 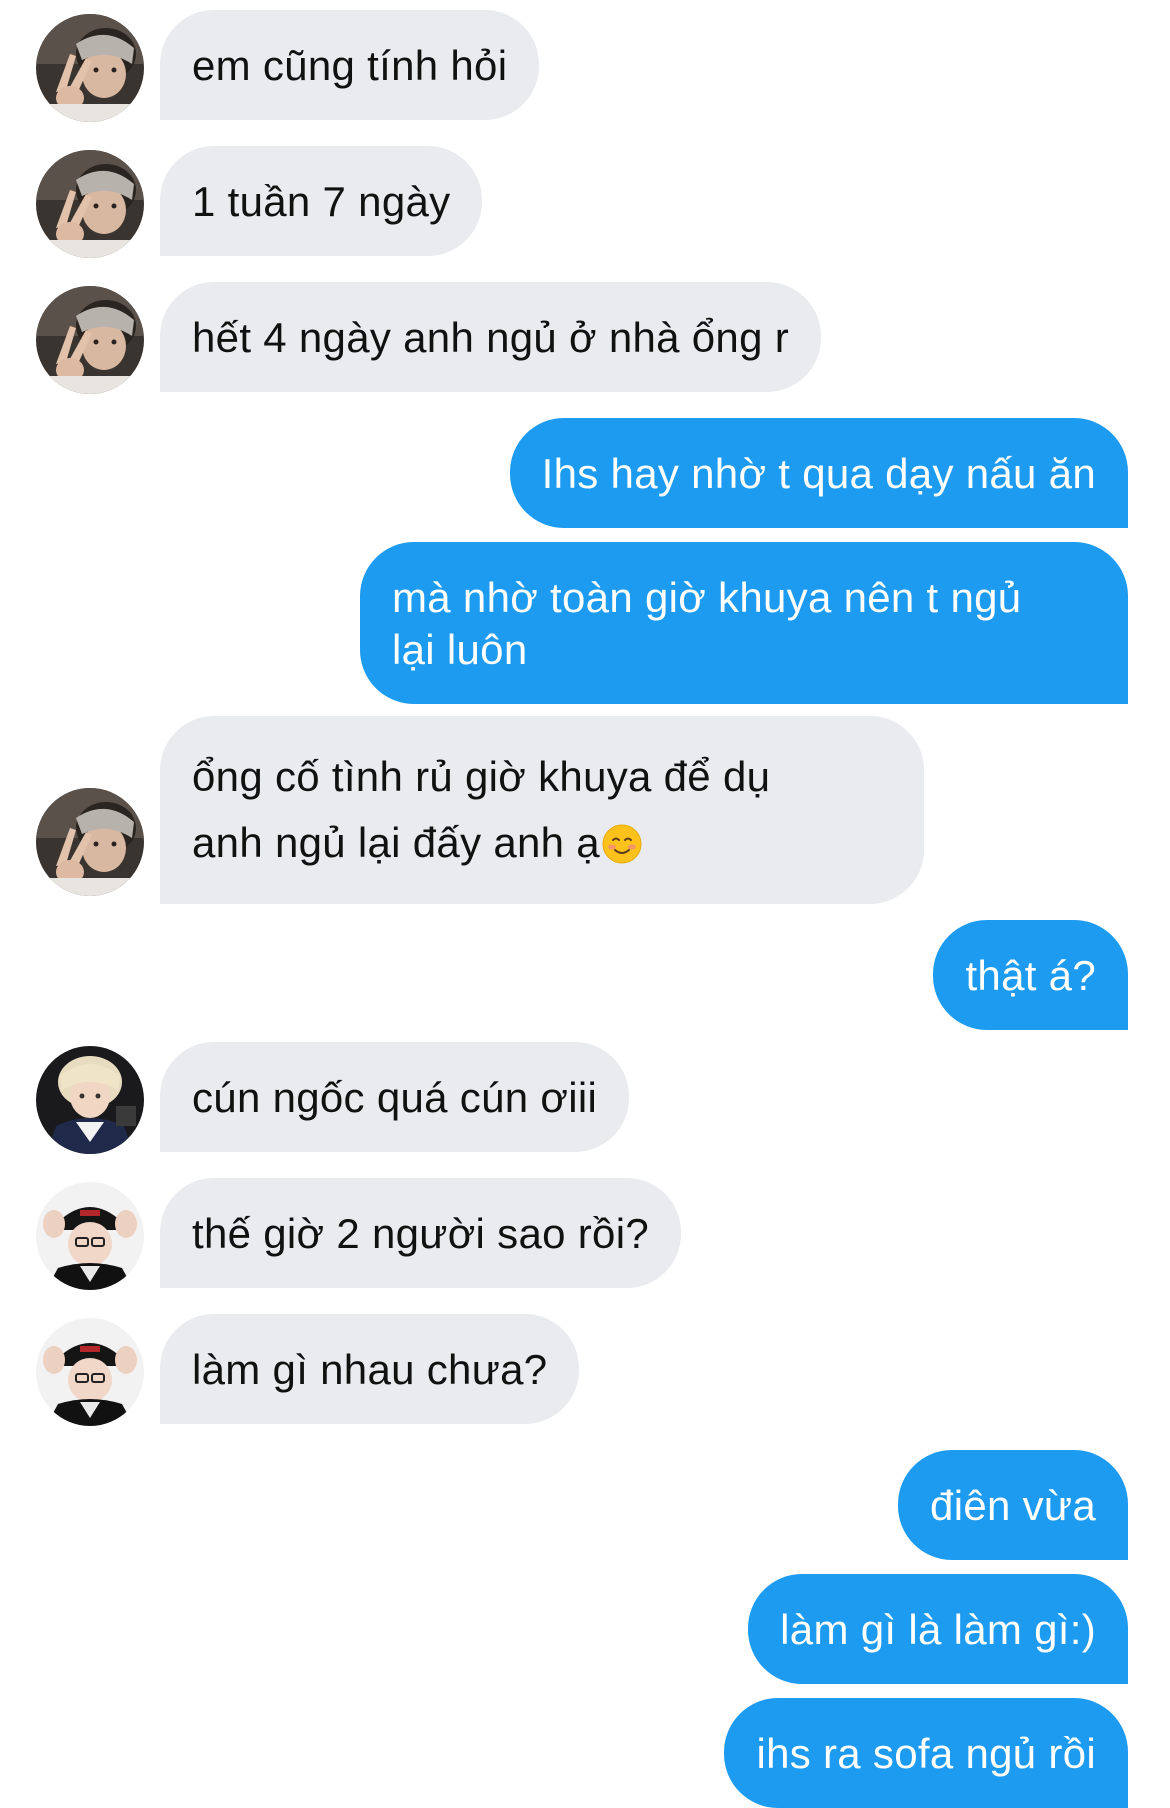 I want to click on message-text: Ihs hay nhờ t qua dạy nấu ăn, so click(x=818, y=473).